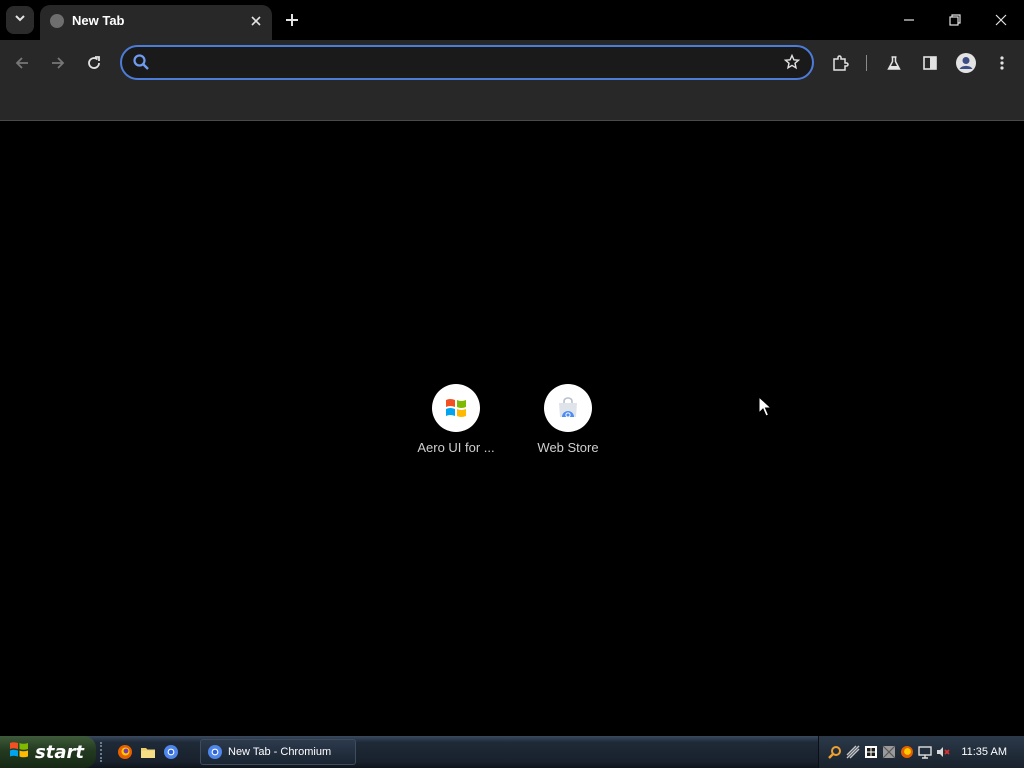  I want to click on kebab-menu-icon, so click(1002, 63).